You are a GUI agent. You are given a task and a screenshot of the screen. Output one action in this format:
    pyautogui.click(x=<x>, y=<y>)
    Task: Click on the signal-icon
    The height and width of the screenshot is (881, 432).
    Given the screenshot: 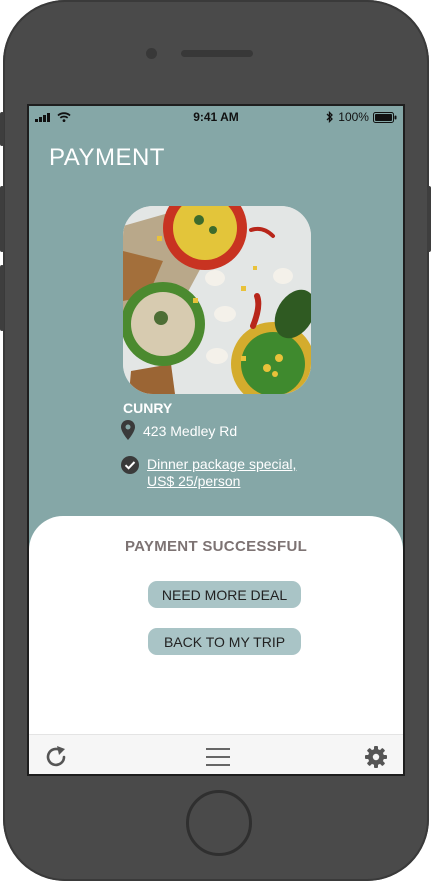 What is the action you would take?
    pyautogui.click(x=42, y=117)
    